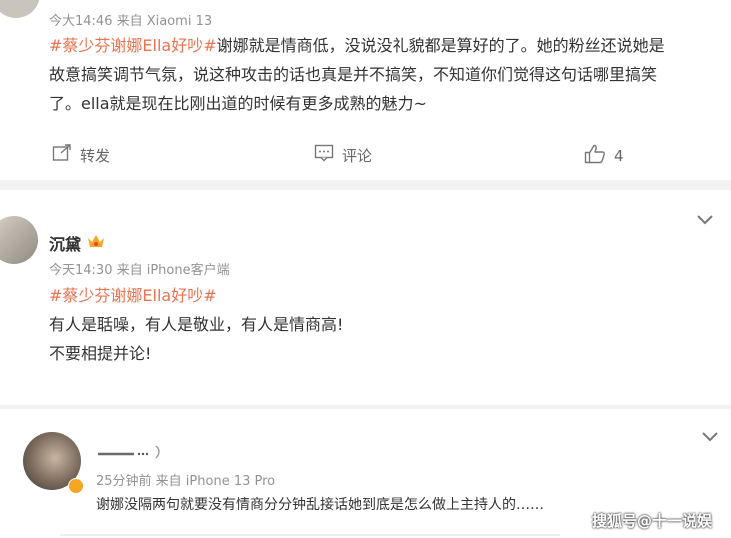 This screenshot has width=731, height=538. I want to click on like-button: 4, so click(604, 156).